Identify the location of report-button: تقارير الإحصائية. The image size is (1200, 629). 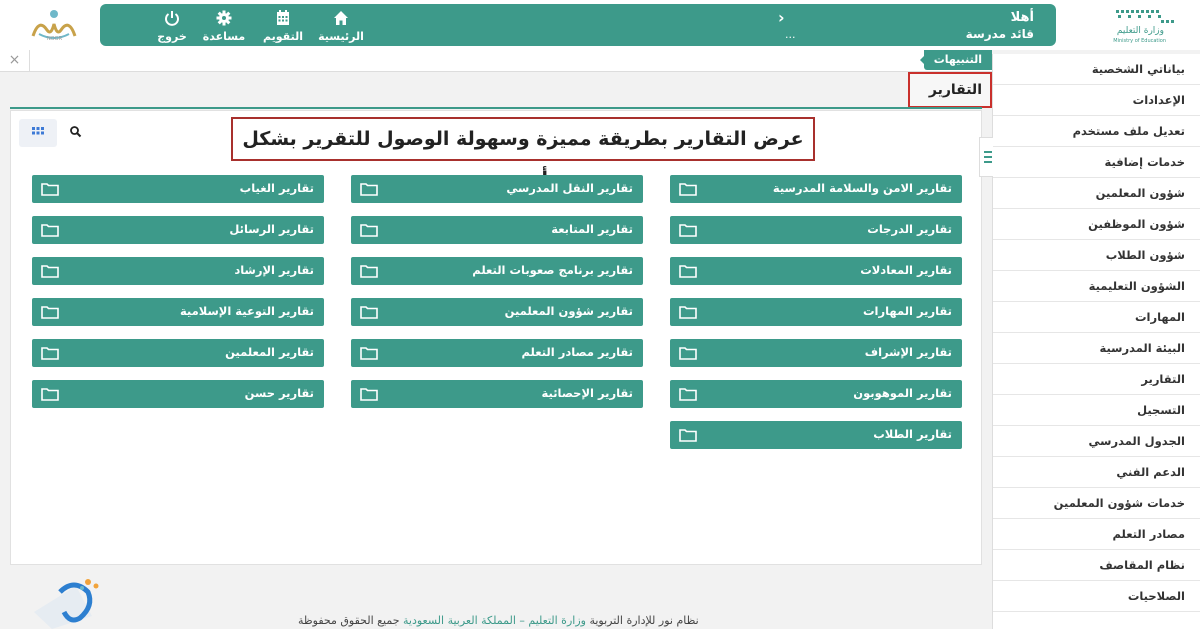
(497, 394).